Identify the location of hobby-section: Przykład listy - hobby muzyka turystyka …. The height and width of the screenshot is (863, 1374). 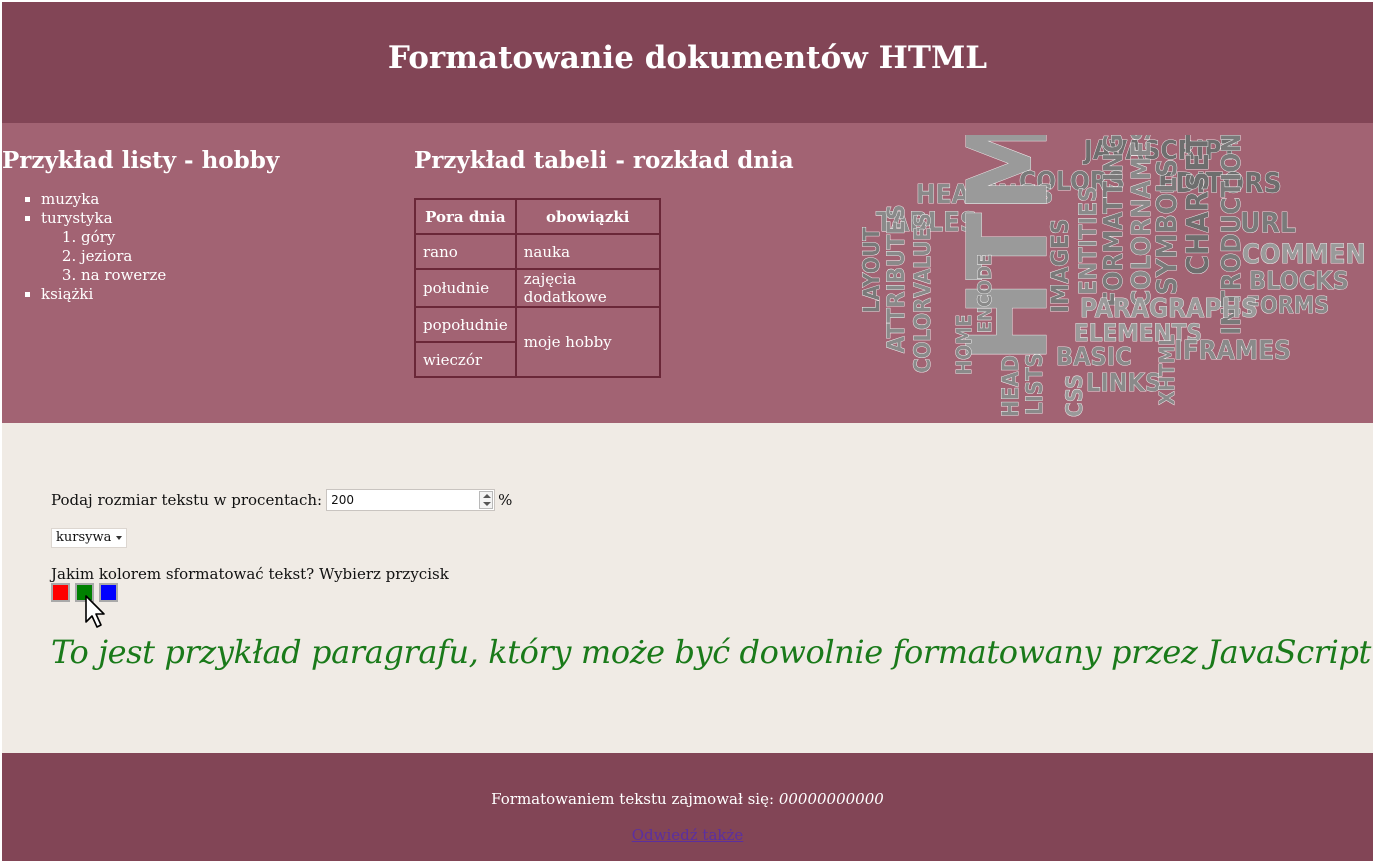
(202, 225).